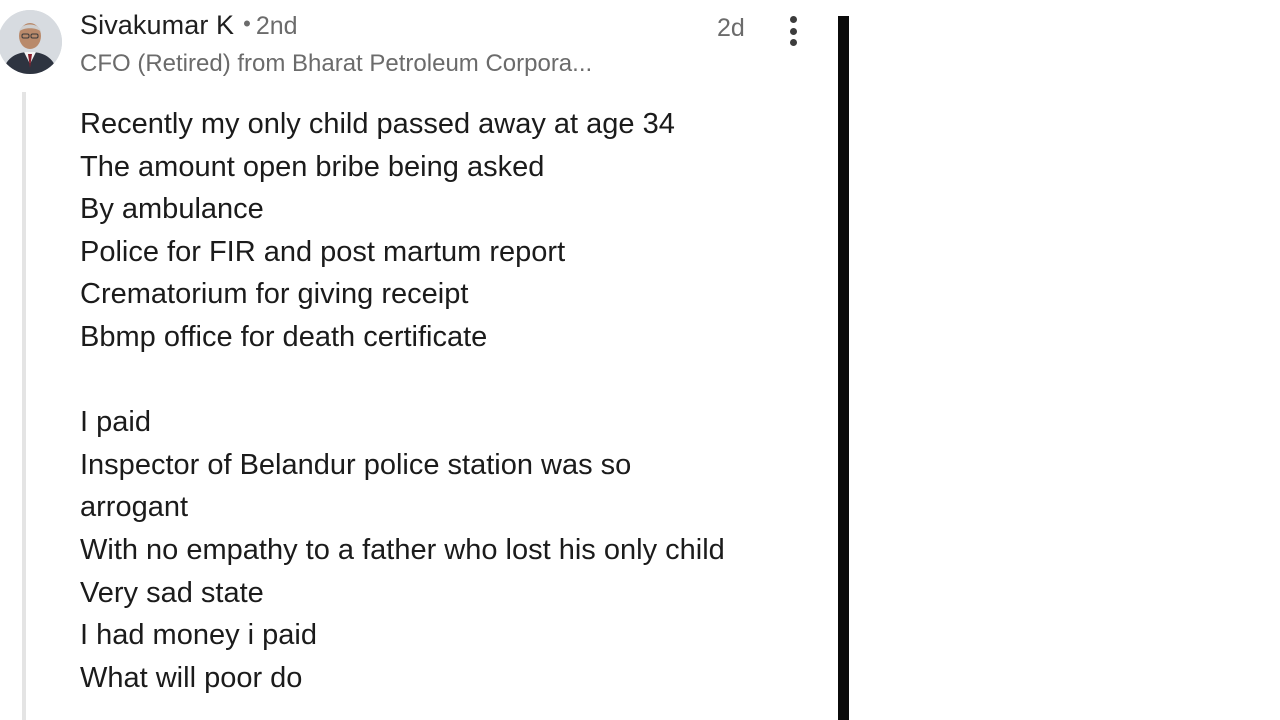 This screenshot has width=1280, height=720. What do you see at coordinates (274, 294) in the screenshot?
I see `comment-line: Crematorium for giving receipt` at bounding box center [274, 294].